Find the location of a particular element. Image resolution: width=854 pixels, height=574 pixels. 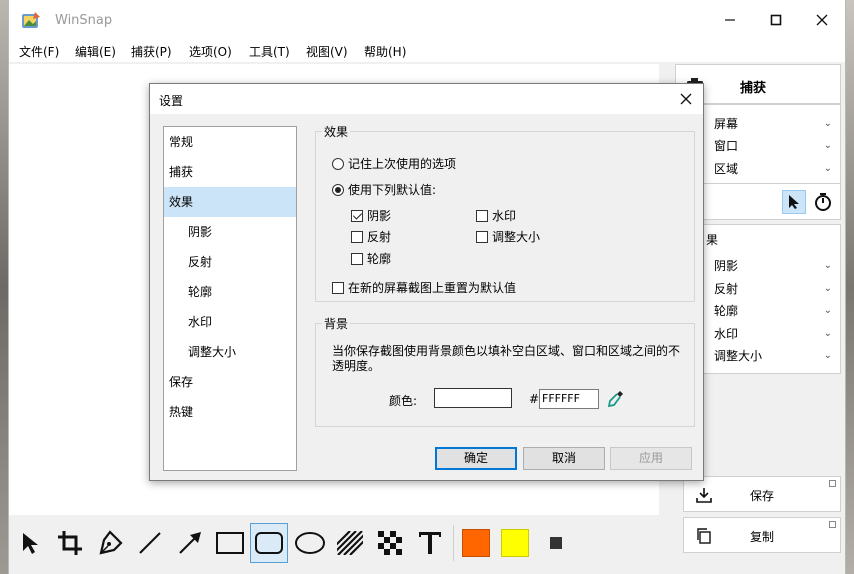

hatch-tool is located at coordinates (350, 543).